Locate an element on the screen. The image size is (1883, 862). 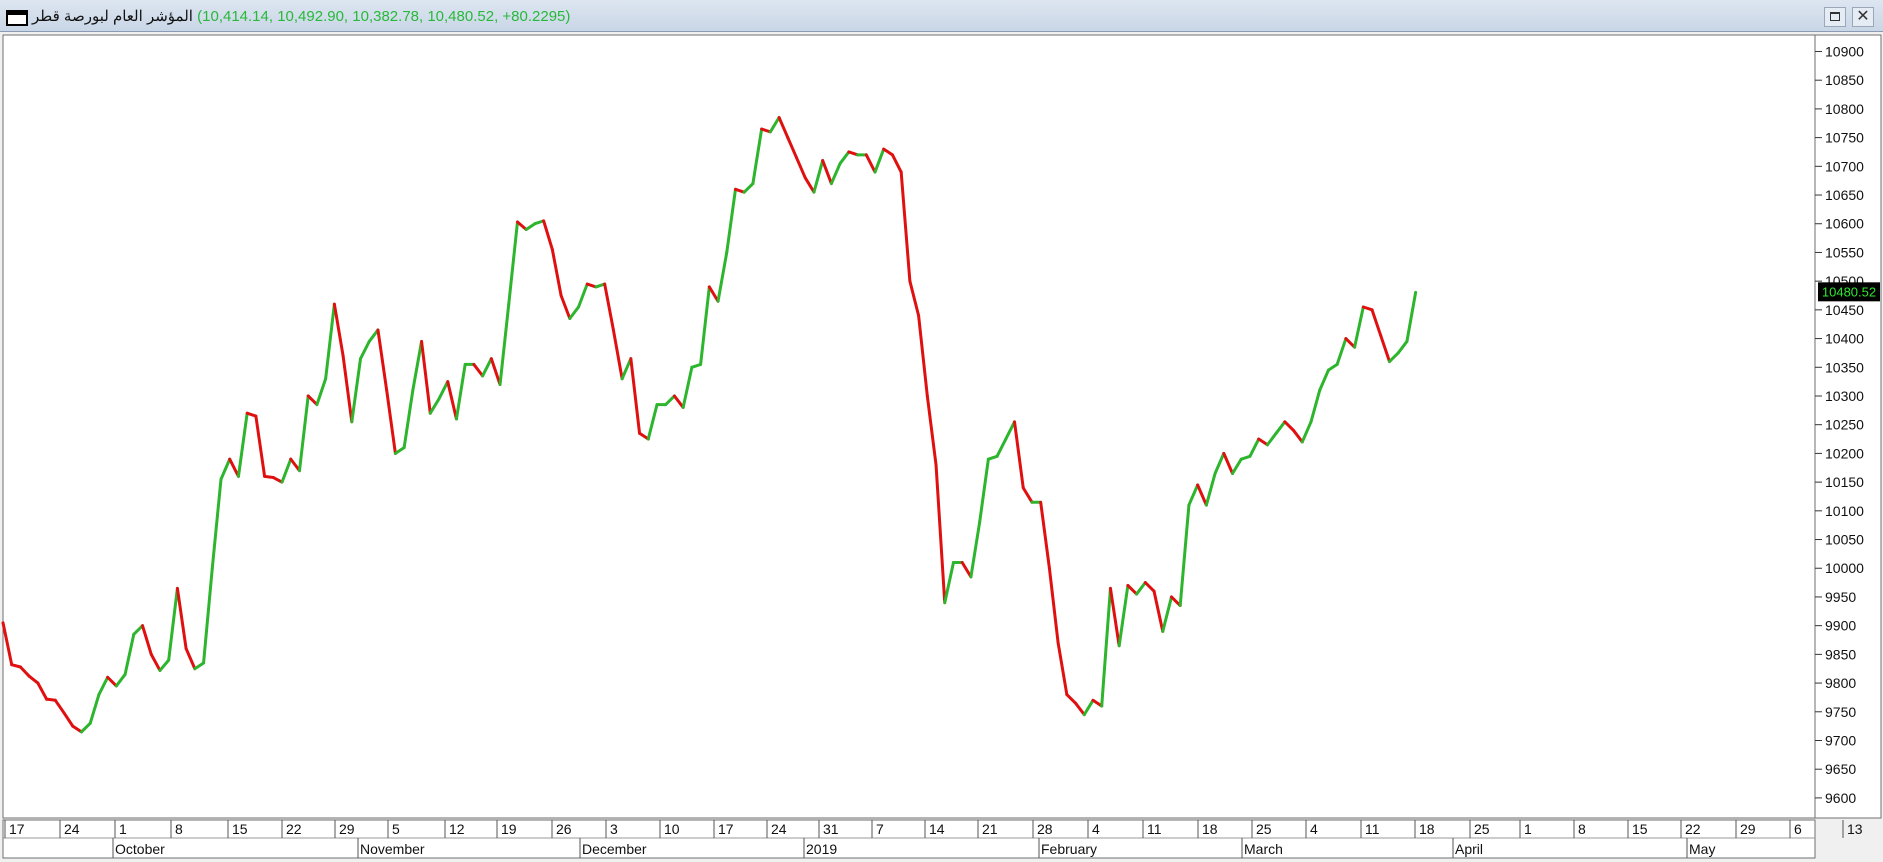
x-month-label: February is located at coordinates (1069, 849).